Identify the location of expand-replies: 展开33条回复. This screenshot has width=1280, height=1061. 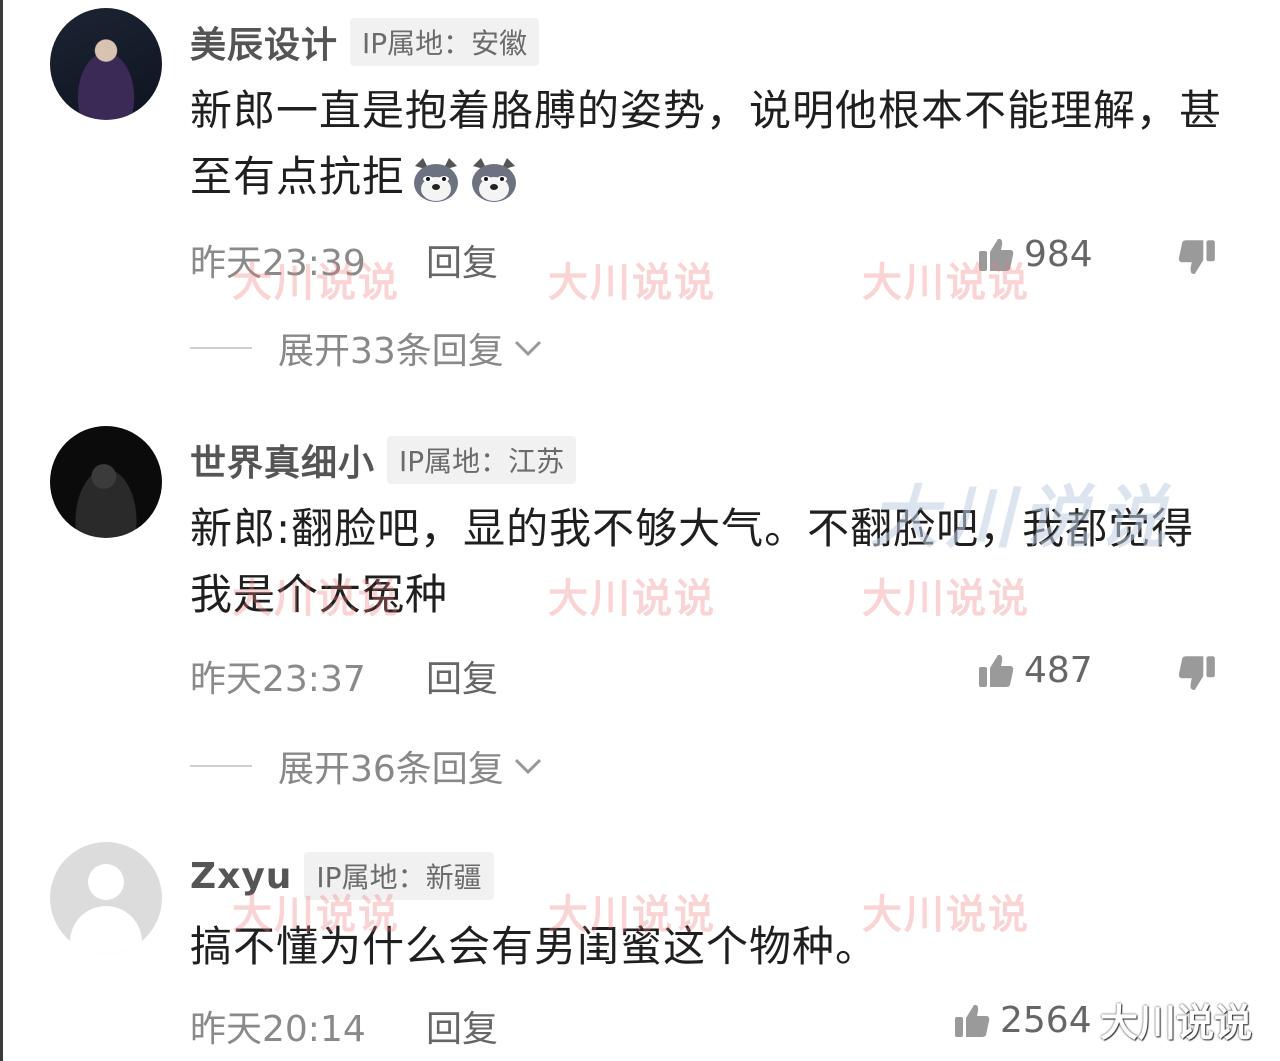
(368, 348).